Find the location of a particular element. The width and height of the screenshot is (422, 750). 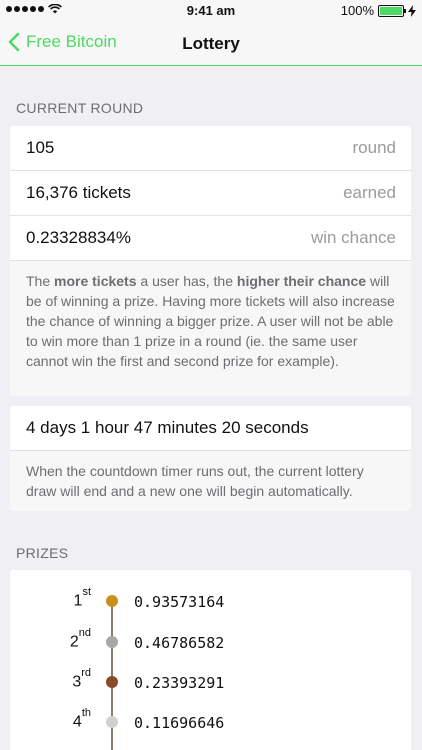

prize-item: 3rd 0.23393291 is located at coordinates (210, 680).